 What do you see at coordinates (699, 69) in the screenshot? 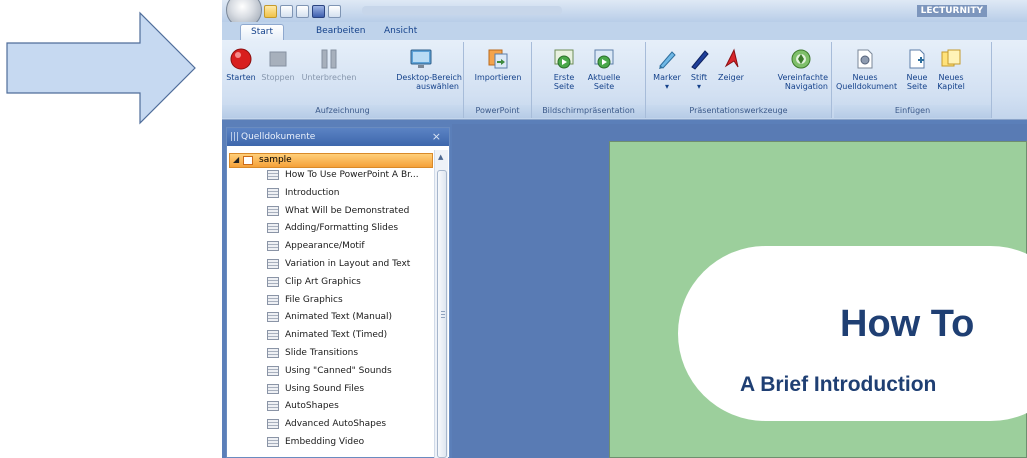
I see `stift-button: Stift ▾` at bounding box center [699, 69].